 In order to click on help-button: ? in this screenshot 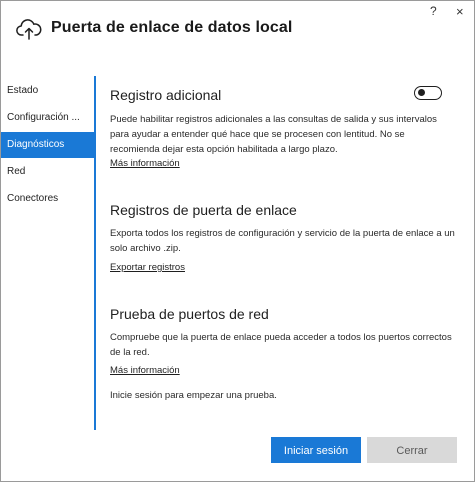, I will do `click(433, 11)`.